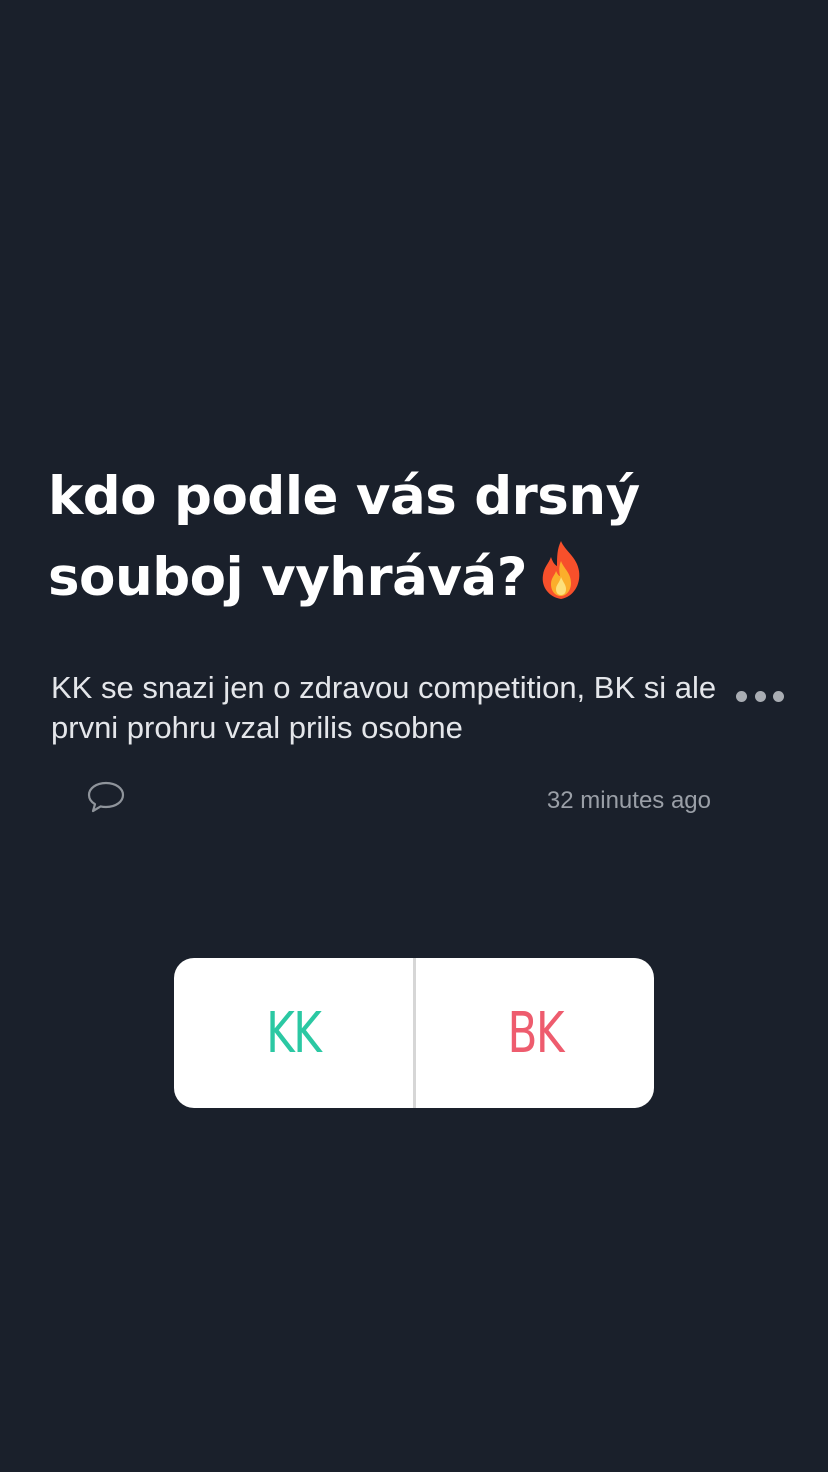  What do you see at coordinates (418, 537) in the screenshot?
I see `story-title: kdo podle vás drsný souboj vyhrává?` at bounding box center [418, 537].